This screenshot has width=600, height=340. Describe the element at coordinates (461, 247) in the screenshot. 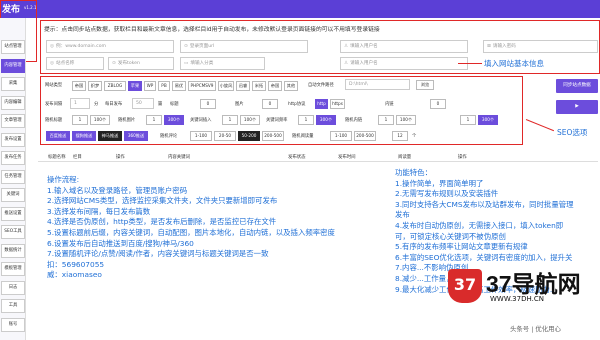

I see `feature-item: 5.有序的发布频率让网站文章更新有规律` at that location.